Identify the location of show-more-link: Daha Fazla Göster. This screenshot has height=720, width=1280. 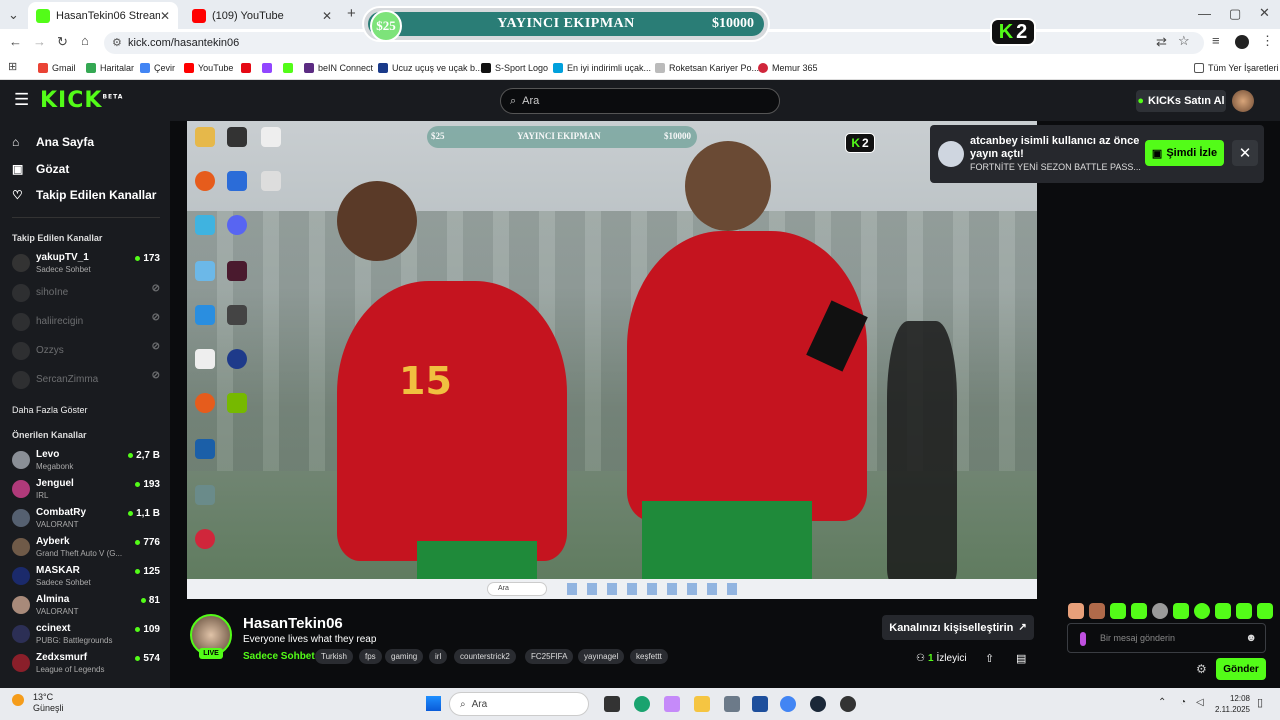
(50, 410).